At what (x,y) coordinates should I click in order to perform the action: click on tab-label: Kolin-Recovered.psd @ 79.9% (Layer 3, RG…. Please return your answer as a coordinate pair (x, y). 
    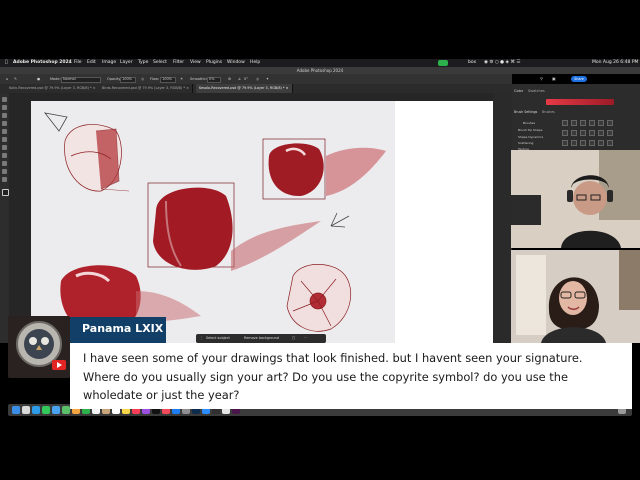
    Looking at the image, I should click on (50, 88).